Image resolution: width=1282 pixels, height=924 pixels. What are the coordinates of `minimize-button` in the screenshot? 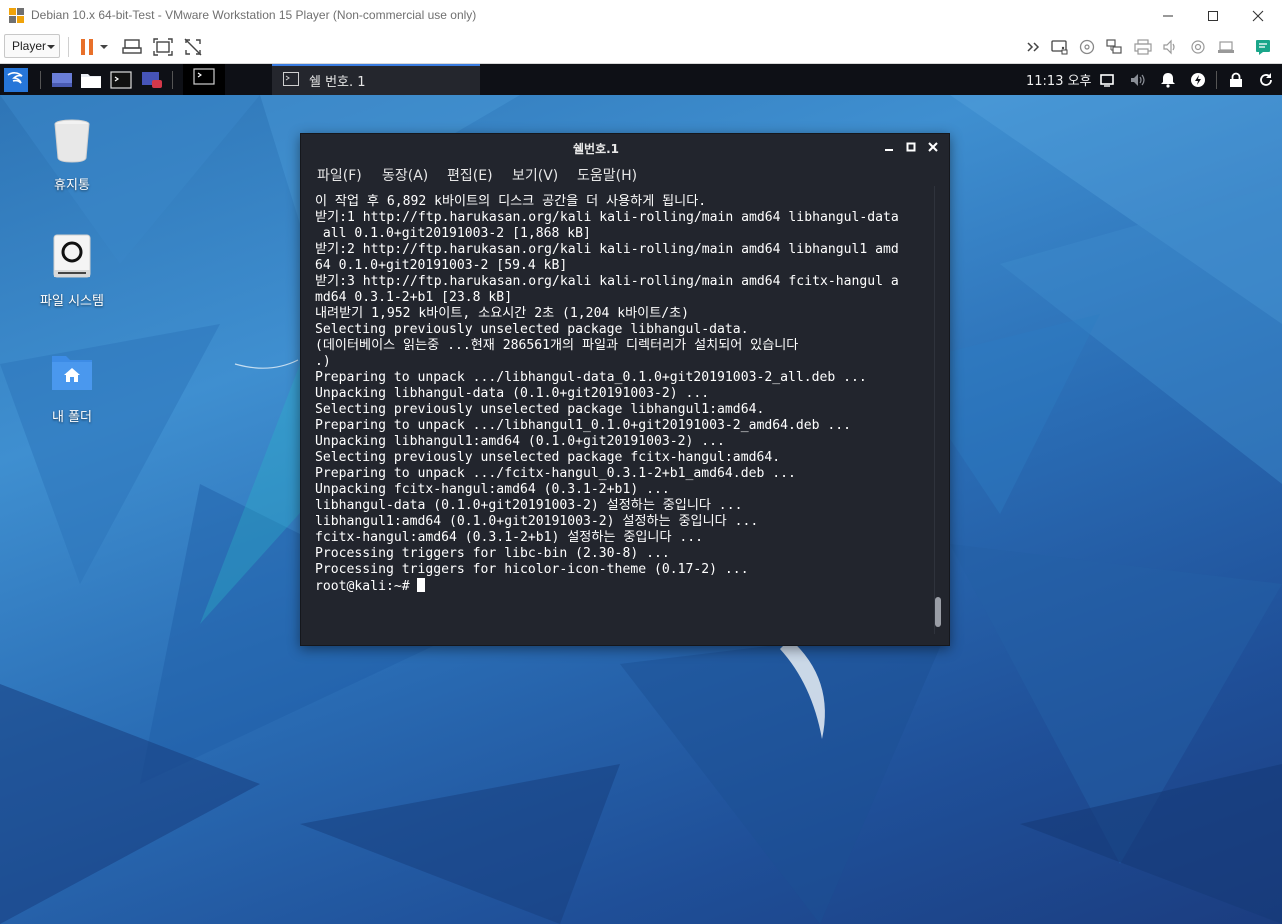 It's located at (1168, 15).